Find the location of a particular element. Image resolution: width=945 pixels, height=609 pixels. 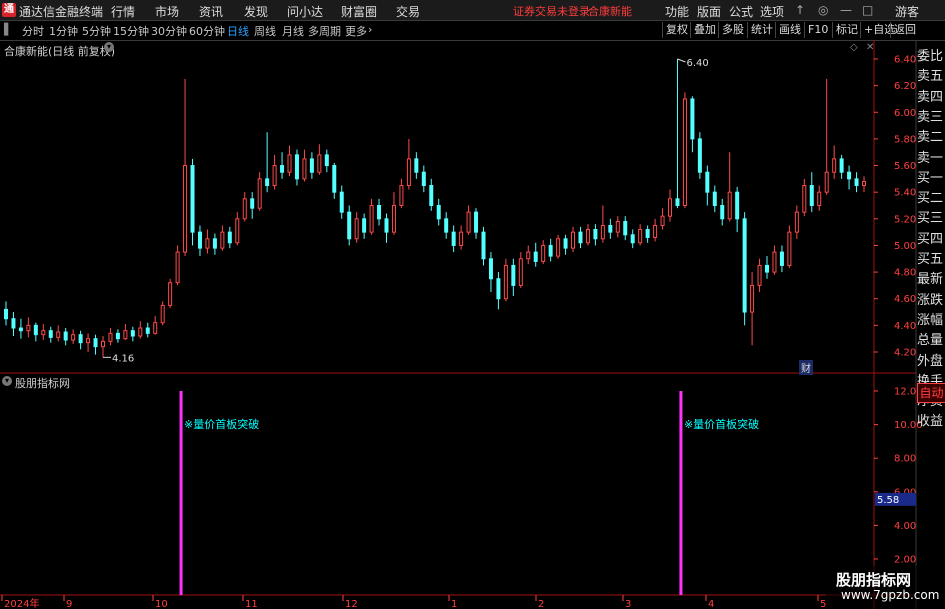

period-tab-30min: 30分钟 is located at coordinates (169, 31).